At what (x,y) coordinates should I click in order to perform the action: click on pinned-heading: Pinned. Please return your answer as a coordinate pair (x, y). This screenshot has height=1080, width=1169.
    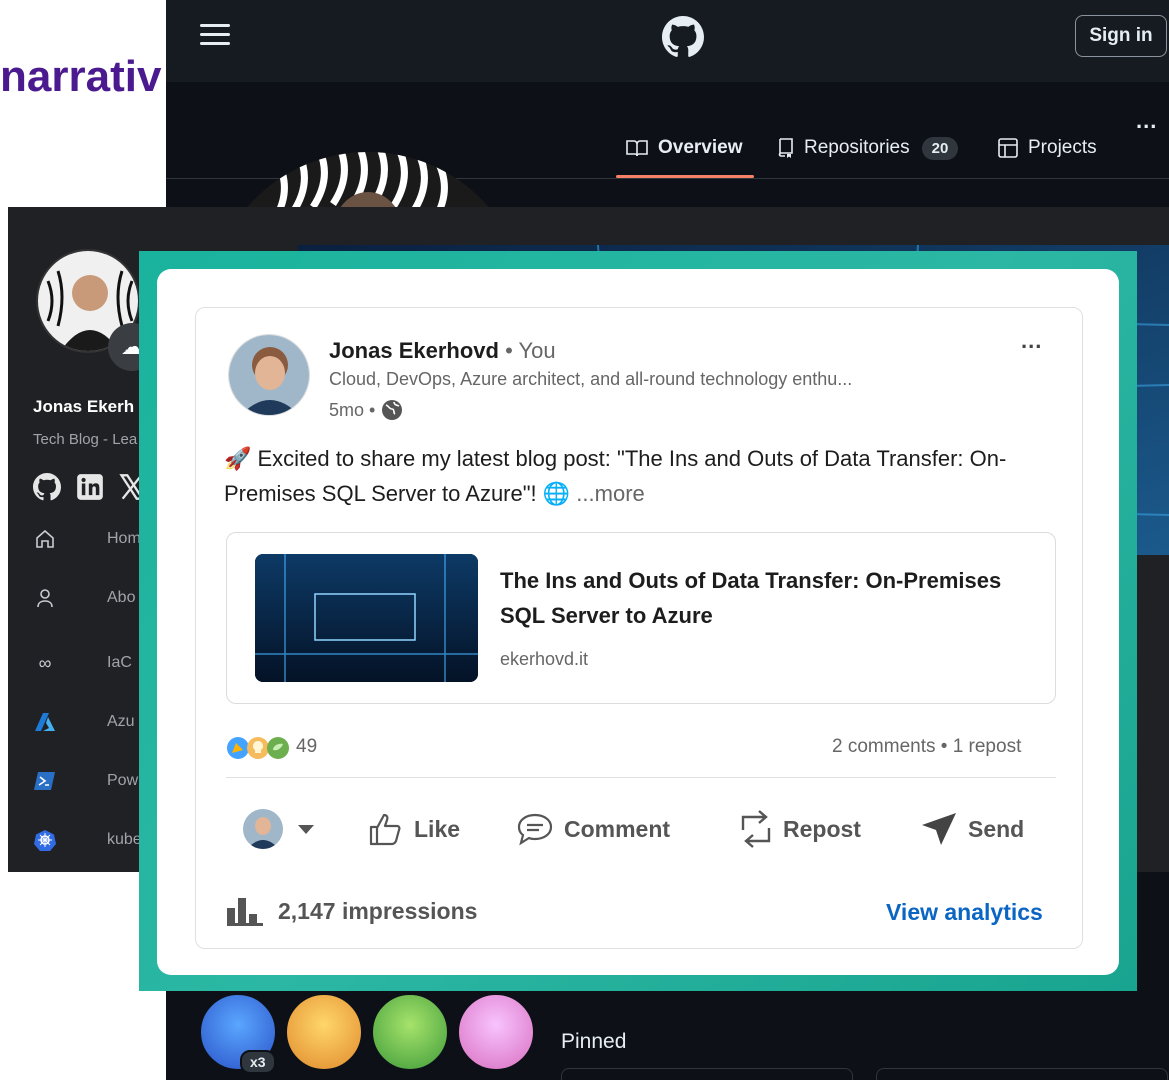
    Looking at the image, I should click on (594, 1041).